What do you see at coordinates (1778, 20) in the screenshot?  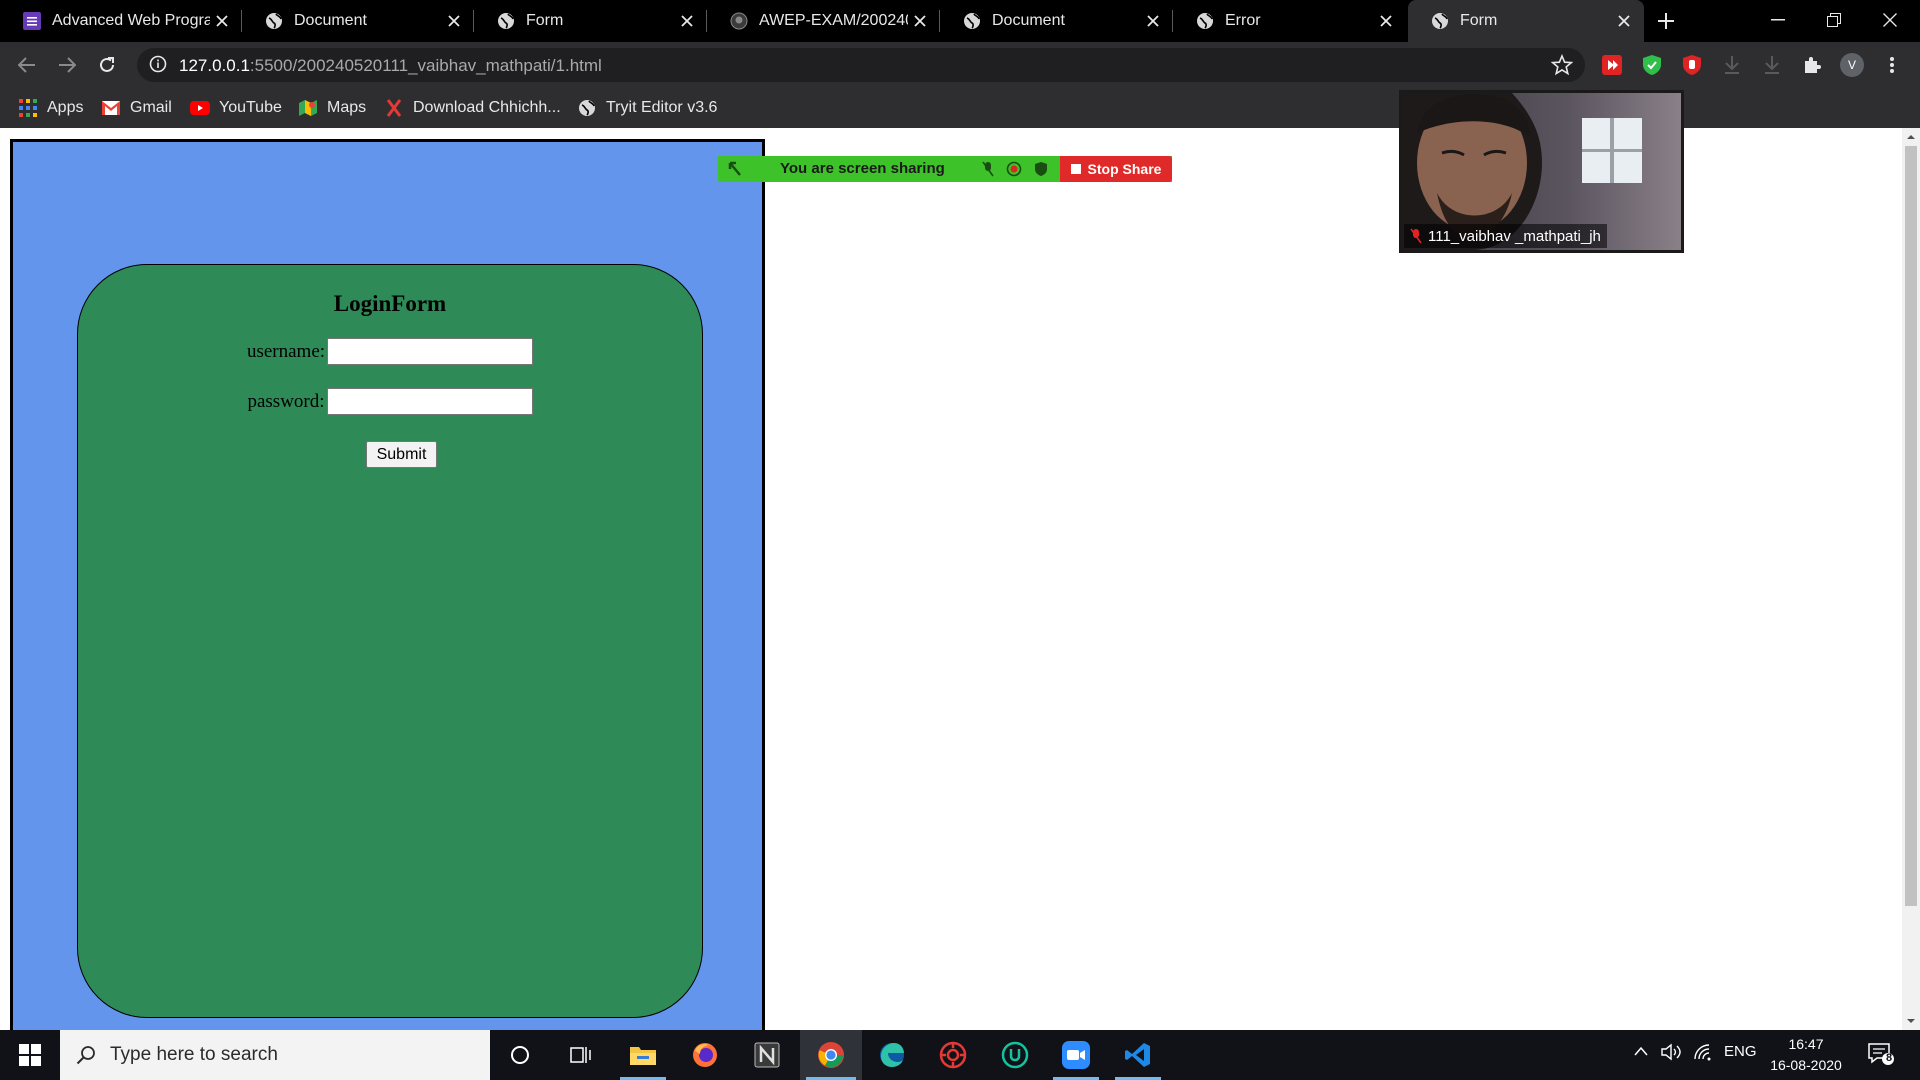 I see `minimize-button` at bounding box center [1778, 20].